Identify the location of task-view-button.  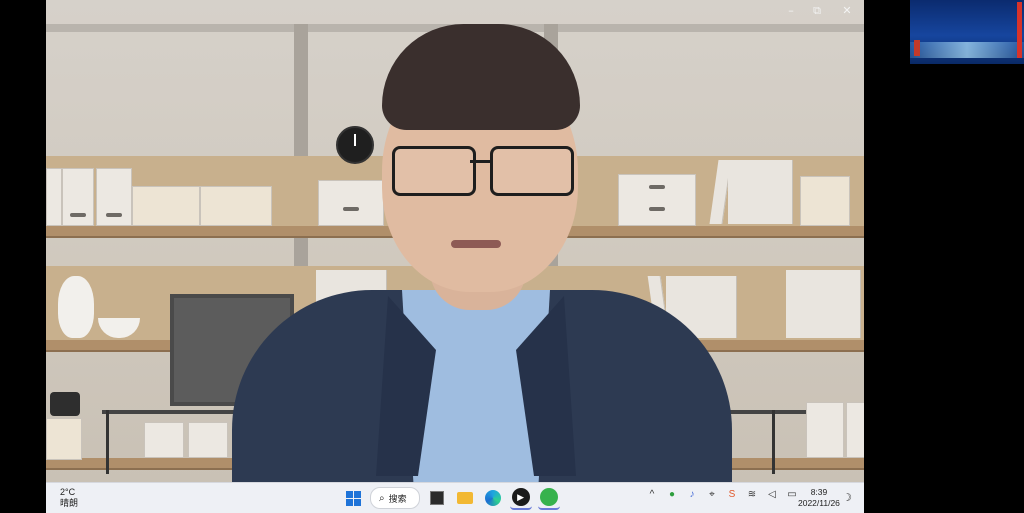
(437, 498).